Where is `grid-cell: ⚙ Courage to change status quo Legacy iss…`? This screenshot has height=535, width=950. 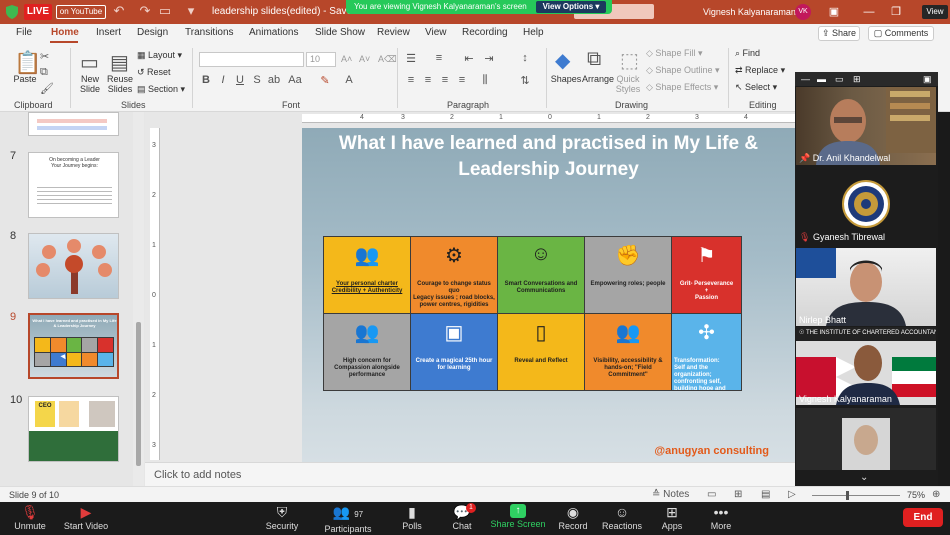 grid-cell: ⚙ Courage to change status quo Legacy iss… is located at coordinates (454, 275).